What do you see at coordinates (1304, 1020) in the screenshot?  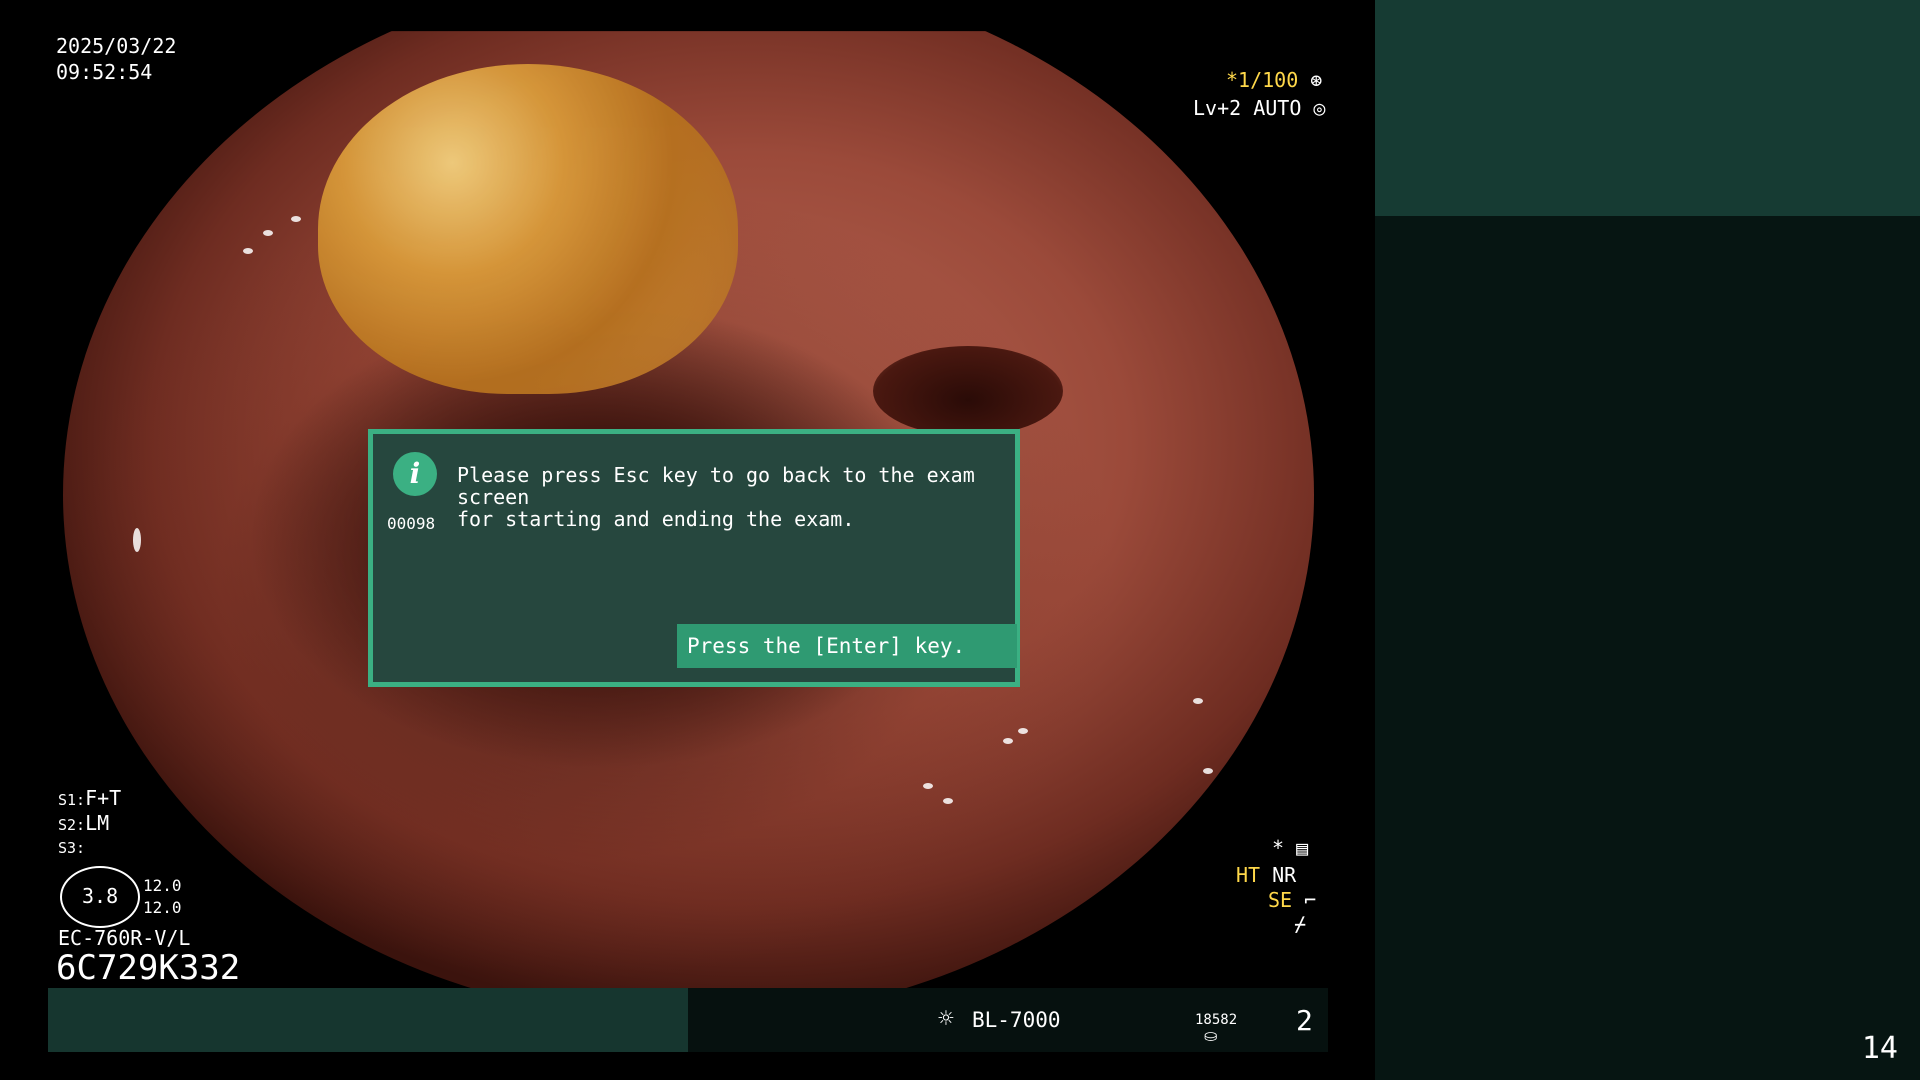 I see `bottom-number: 2` at bounding box center [1304, 1020].